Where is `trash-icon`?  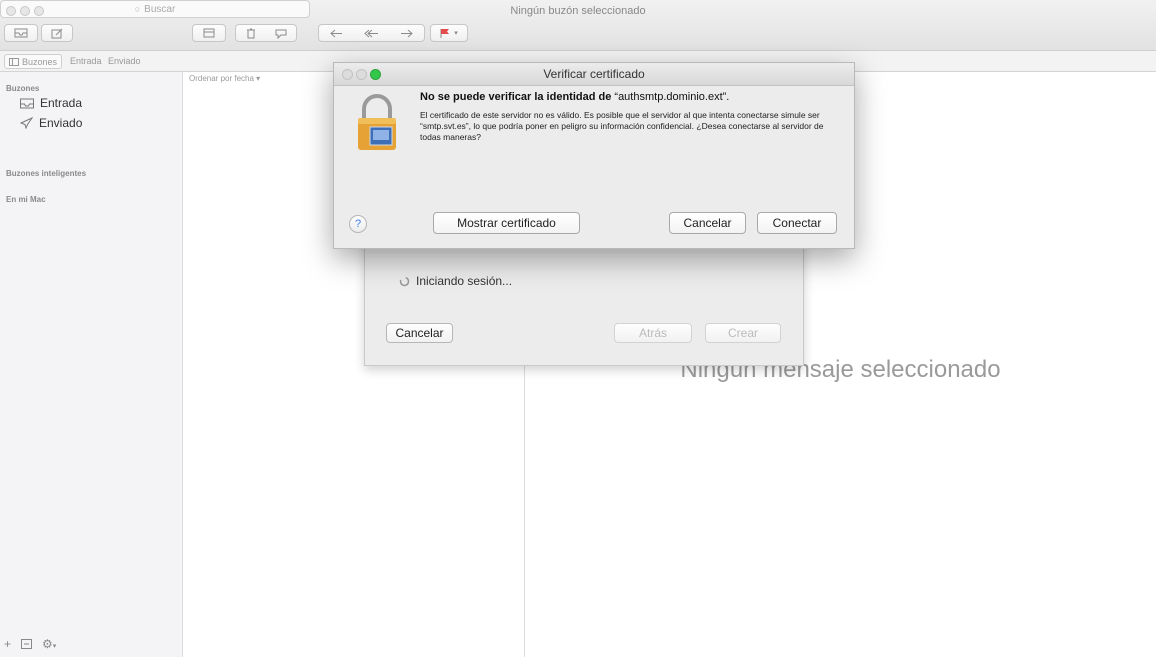 trash-icon is located at coordinates (250, 33).